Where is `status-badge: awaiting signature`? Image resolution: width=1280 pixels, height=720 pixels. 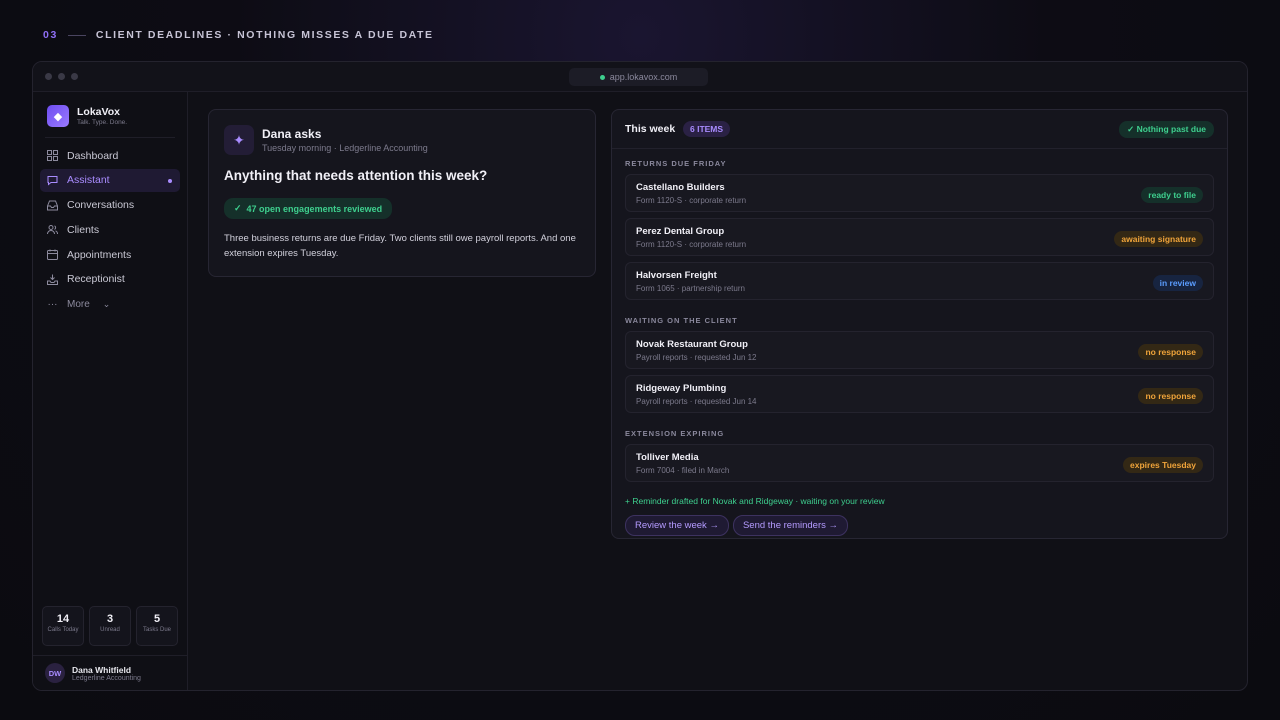 status-badge: awaiting signature is located at coordinates (1158, 239).